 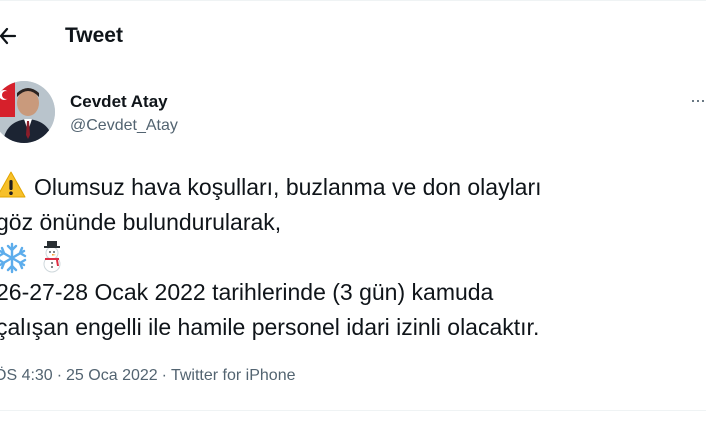 What do you see at coordinates (112, 375) in the screenshot?
I see `tweet-date: 25 Oca 2022` at bounding box center [112, 375].